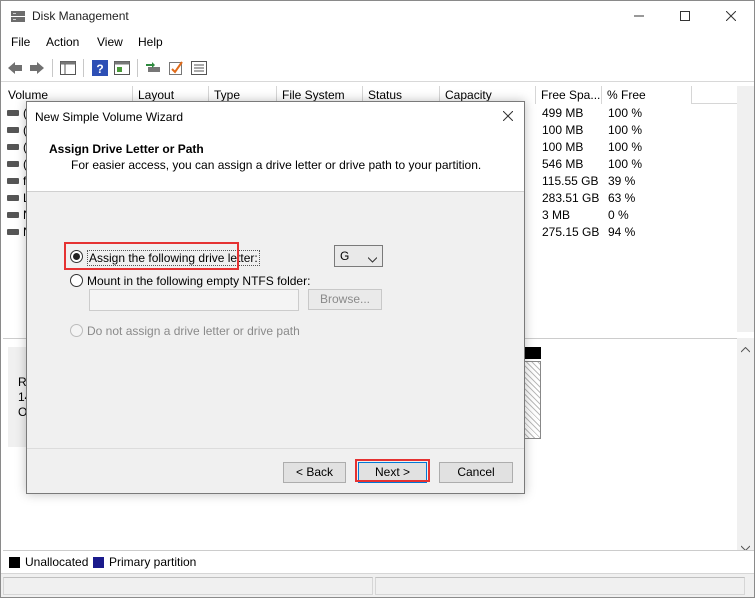 The image size is (755, 598). I want to click on help-icon: ?, so click(100, 68).